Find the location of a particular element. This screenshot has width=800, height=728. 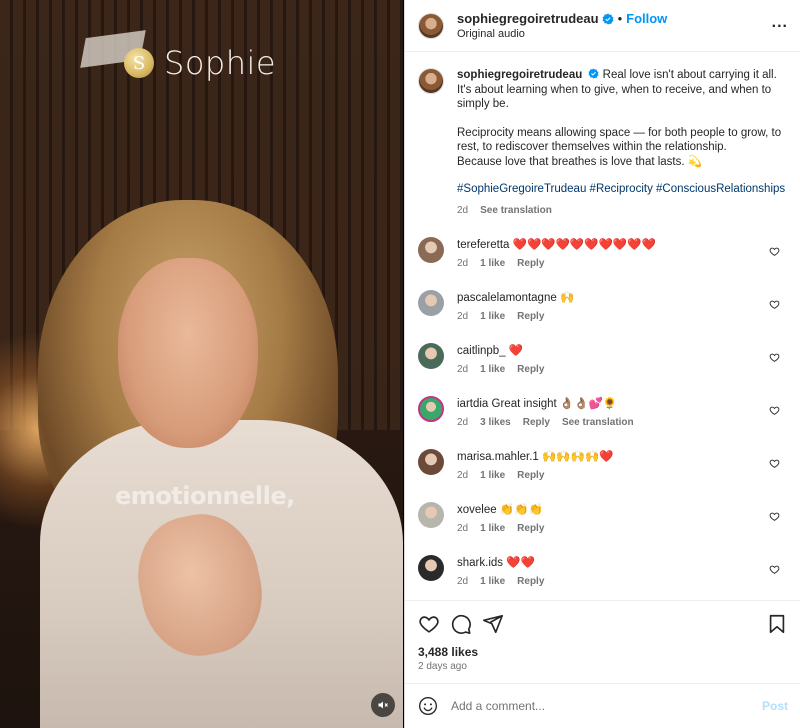

comment-body: caitlinpb_ ❤️ 2d 1 like Reply is located at coordinates (500, 359).